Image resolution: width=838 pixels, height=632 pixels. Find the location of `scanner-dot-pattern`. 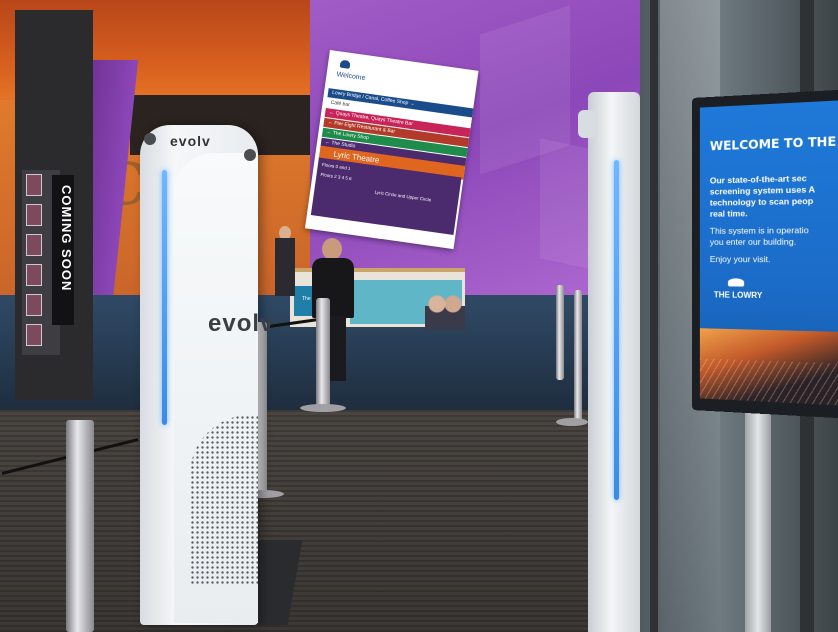

scanner-dot-pattern is located at coordinates (224, 500).